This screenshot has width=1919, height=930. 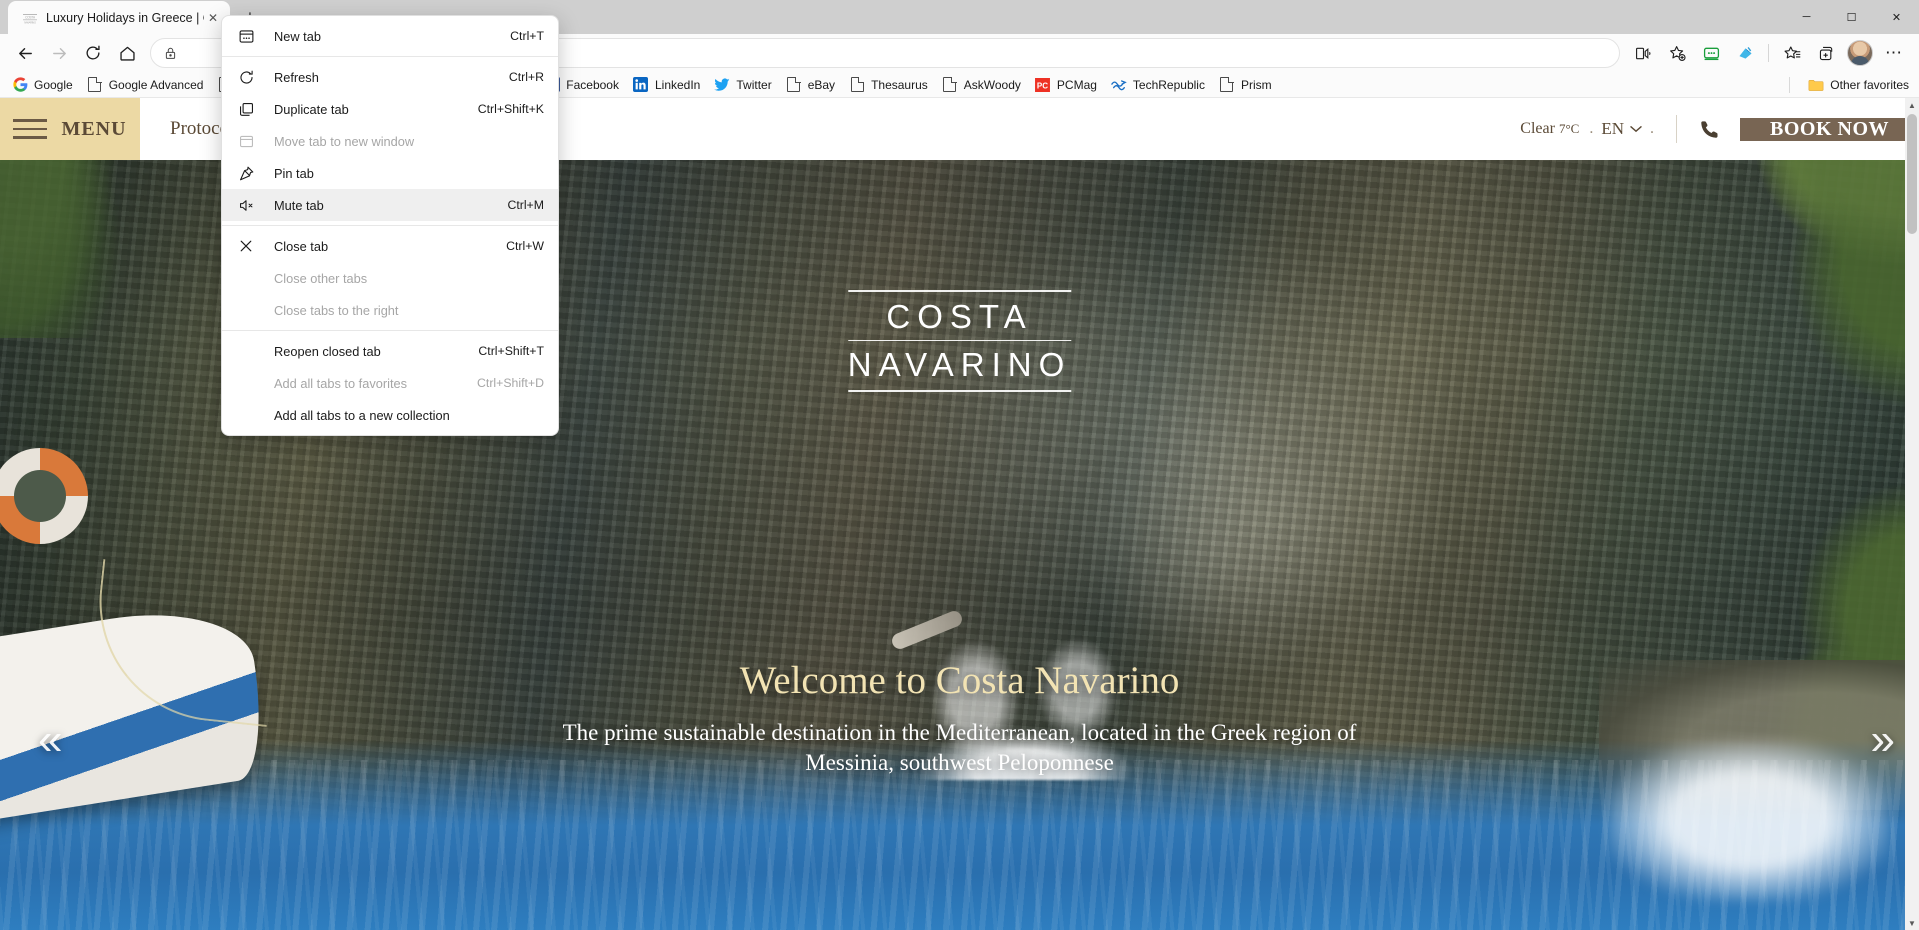 I want to click on logo-line-1: COSTA, so click(x=959, y=316).